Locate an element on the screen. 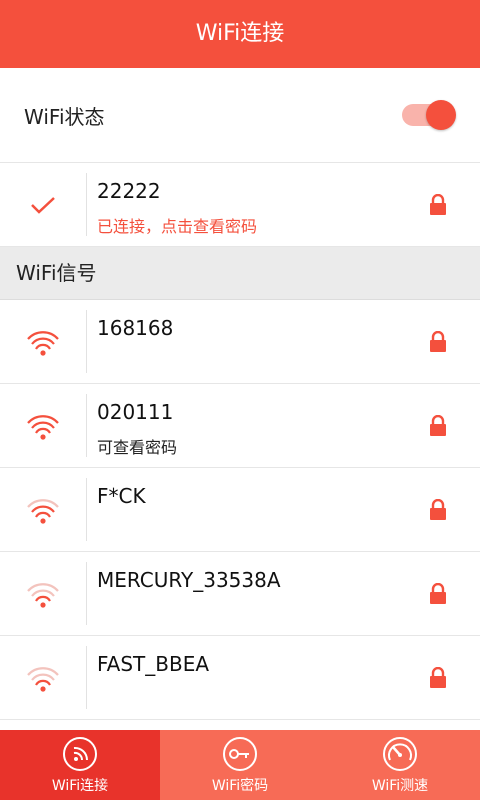  bottom-tab-bar: WiFi连接 WiFi密码 WiFi测速 is located at coordinates (240, 765).